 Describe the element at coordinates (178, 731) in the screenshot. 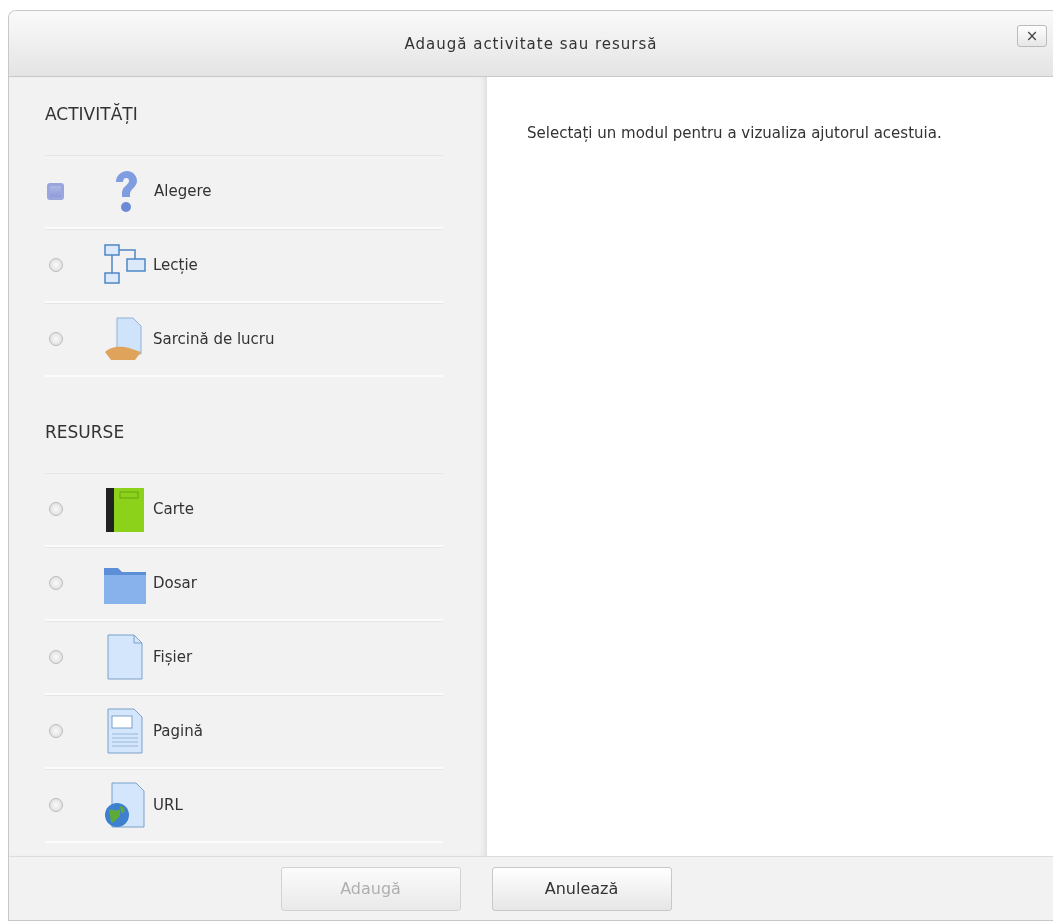

I see `module-label: Pagină` at that location.